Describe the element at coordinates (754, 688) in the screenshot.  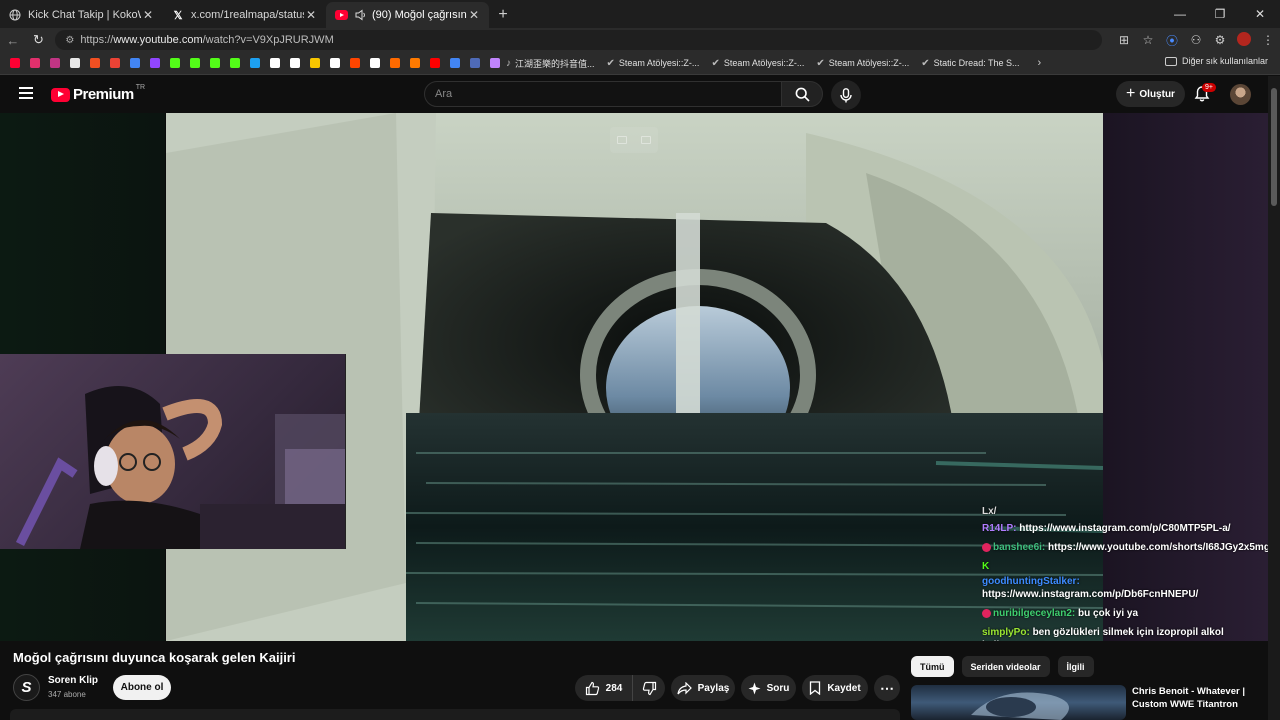
I see `sparkle-icon` at that location.